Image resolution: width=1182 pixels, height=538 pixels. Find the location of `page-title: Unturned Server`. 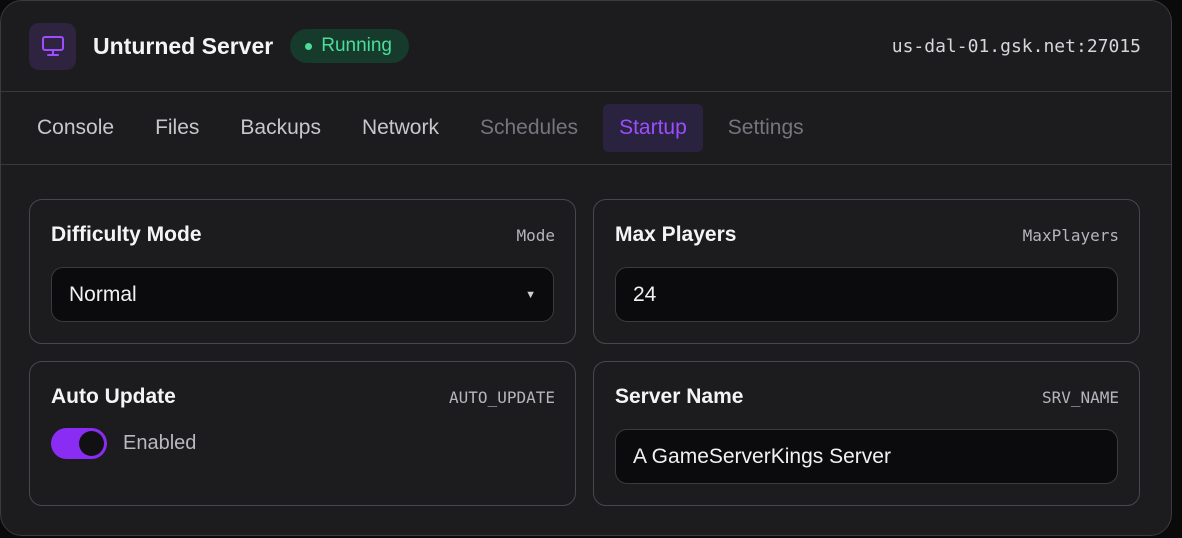

page-title: Unturned Server is located at coordinates (183, 45).